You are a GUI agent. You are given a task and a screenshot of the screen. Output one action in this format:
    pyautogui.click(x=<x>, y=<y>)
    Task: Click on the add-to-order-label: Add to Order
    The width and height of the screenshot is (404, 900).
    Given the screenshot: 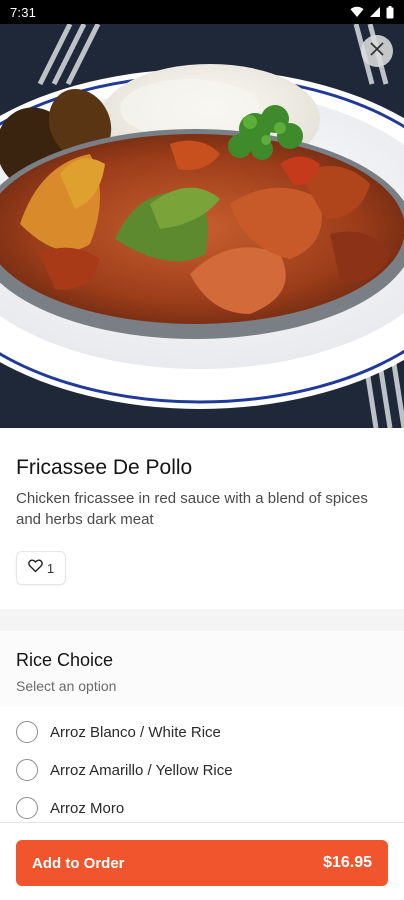 What is the action you would take?
    pyautogui.click(x=78, y=863)
    